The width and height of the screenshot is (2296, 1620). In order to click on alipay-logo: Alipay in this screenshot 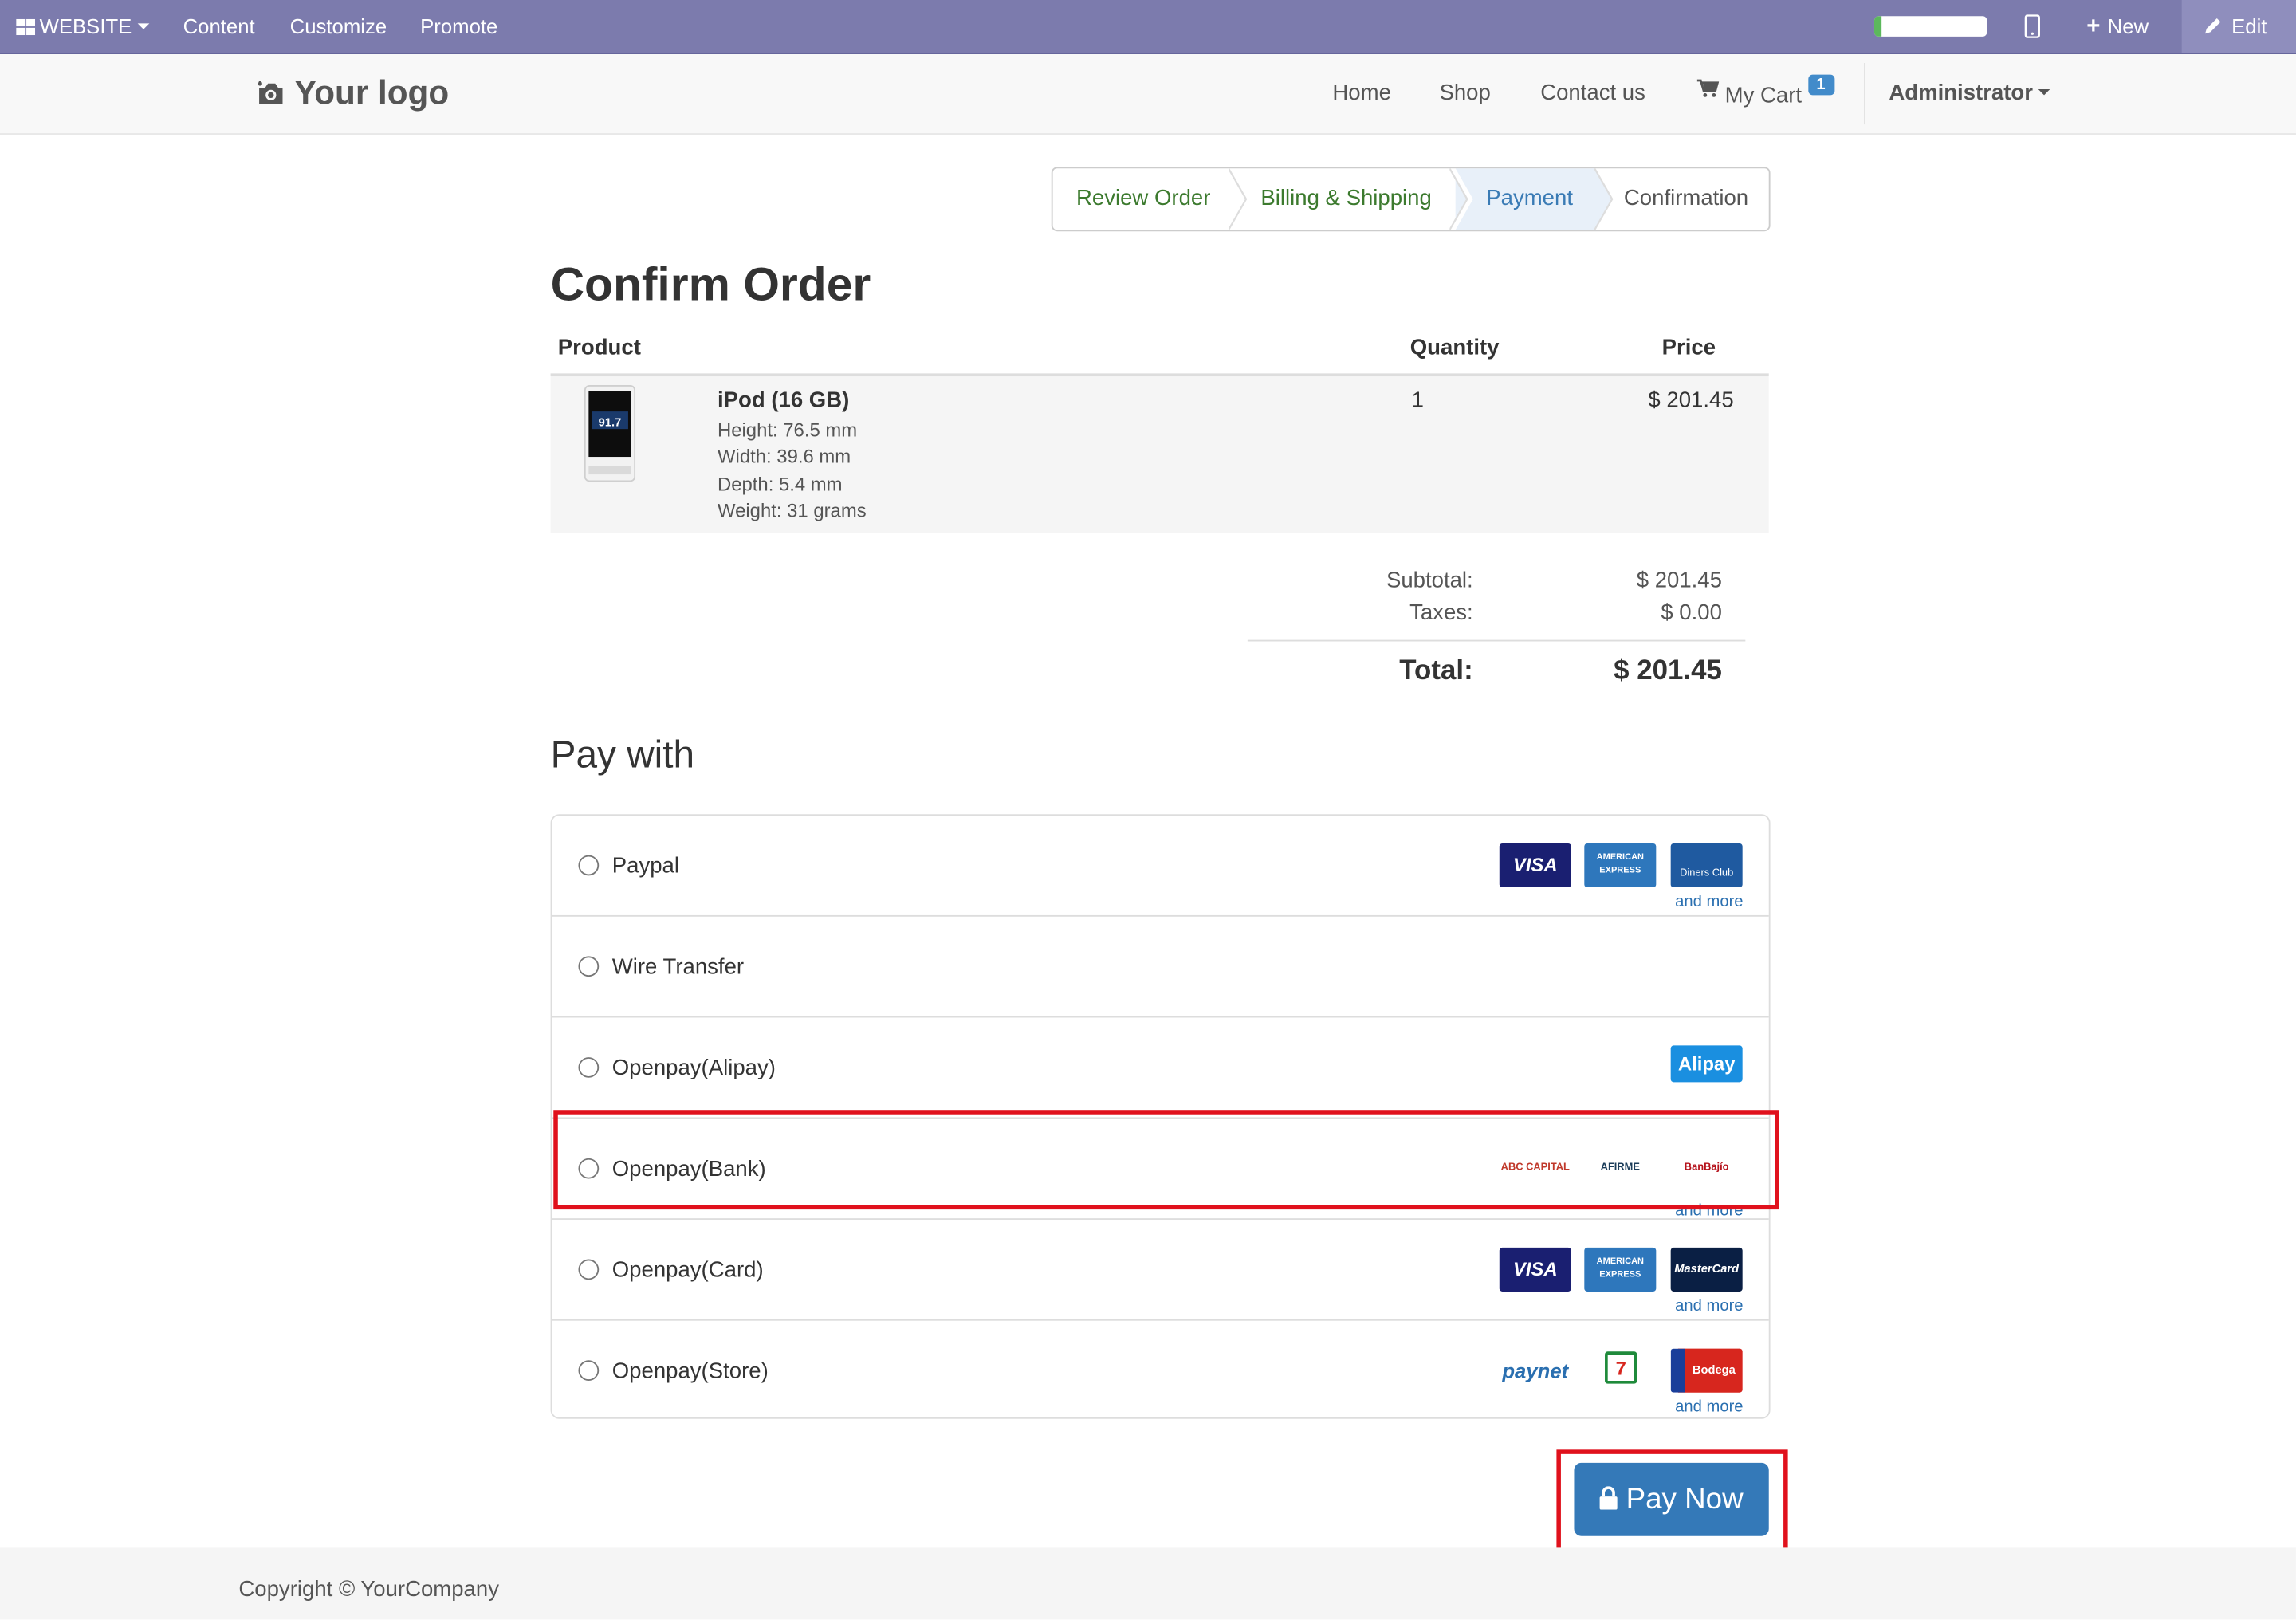, I will do `click(1706, 1064)`.